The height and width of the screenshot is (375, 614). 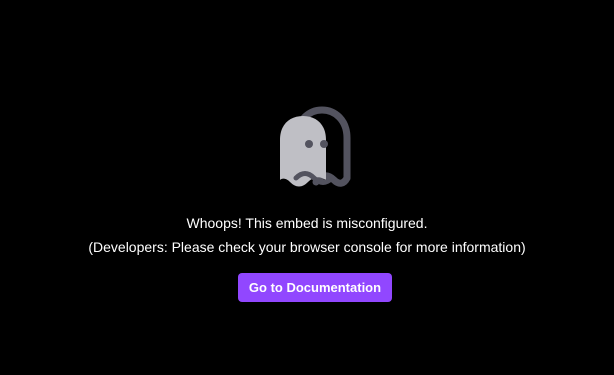 What do you see at coordinates (315, 287) in the screenshot?
I see `go-to-documentation-button: Go to Documentation` at bounding box center [315, 287].